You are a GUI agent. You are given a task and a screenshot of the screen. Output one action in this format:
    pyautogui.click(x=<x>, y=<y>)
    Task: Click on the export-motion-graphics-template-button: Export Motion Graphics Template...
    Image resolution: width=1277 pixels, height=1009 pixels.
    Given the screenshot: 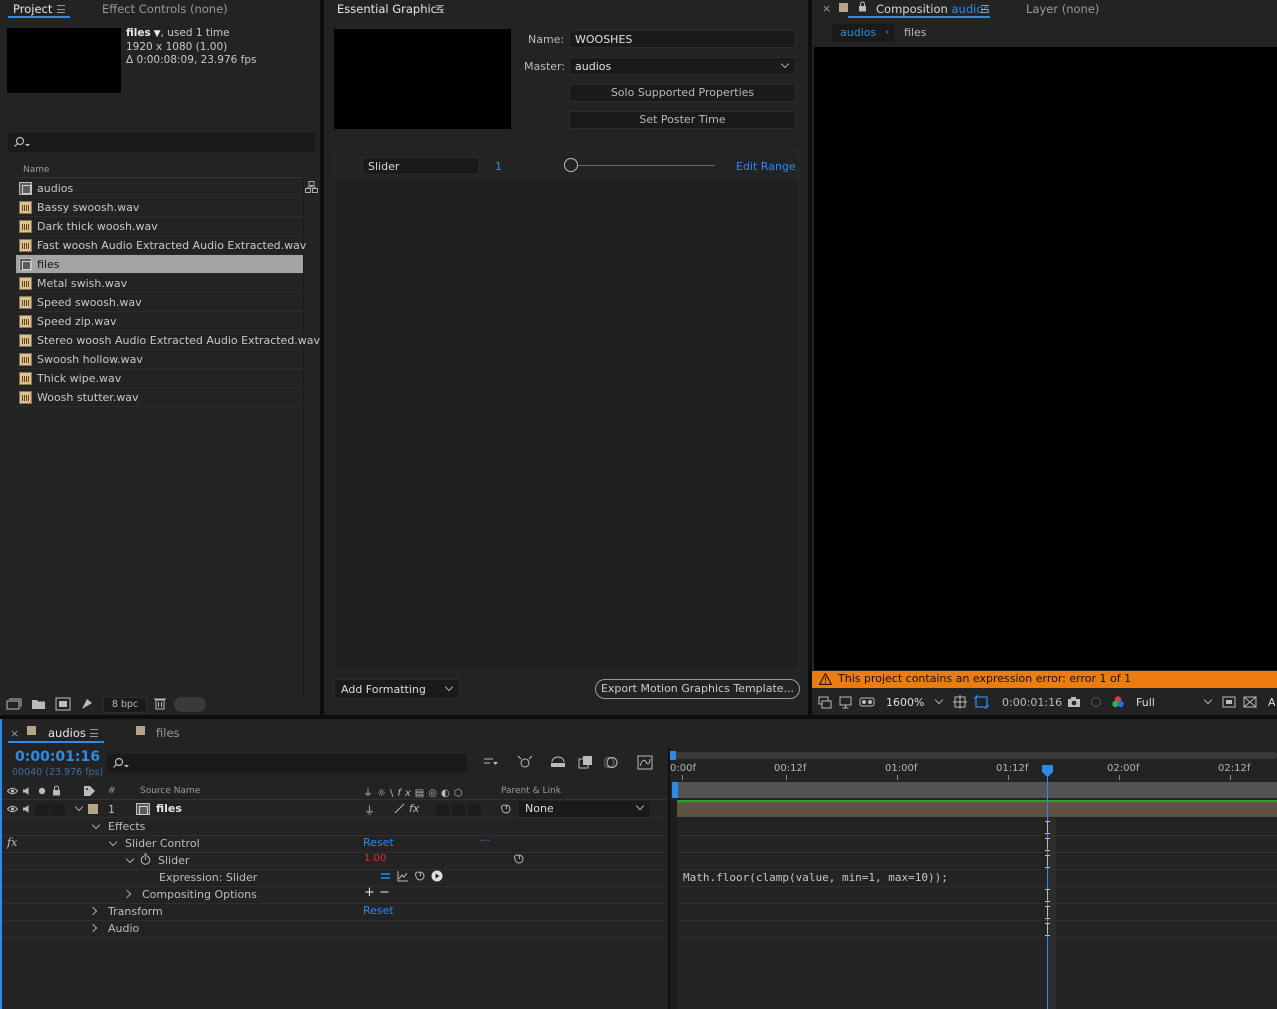 What is the action you would take?
    pyautogui.click(x=697, y=689)
    